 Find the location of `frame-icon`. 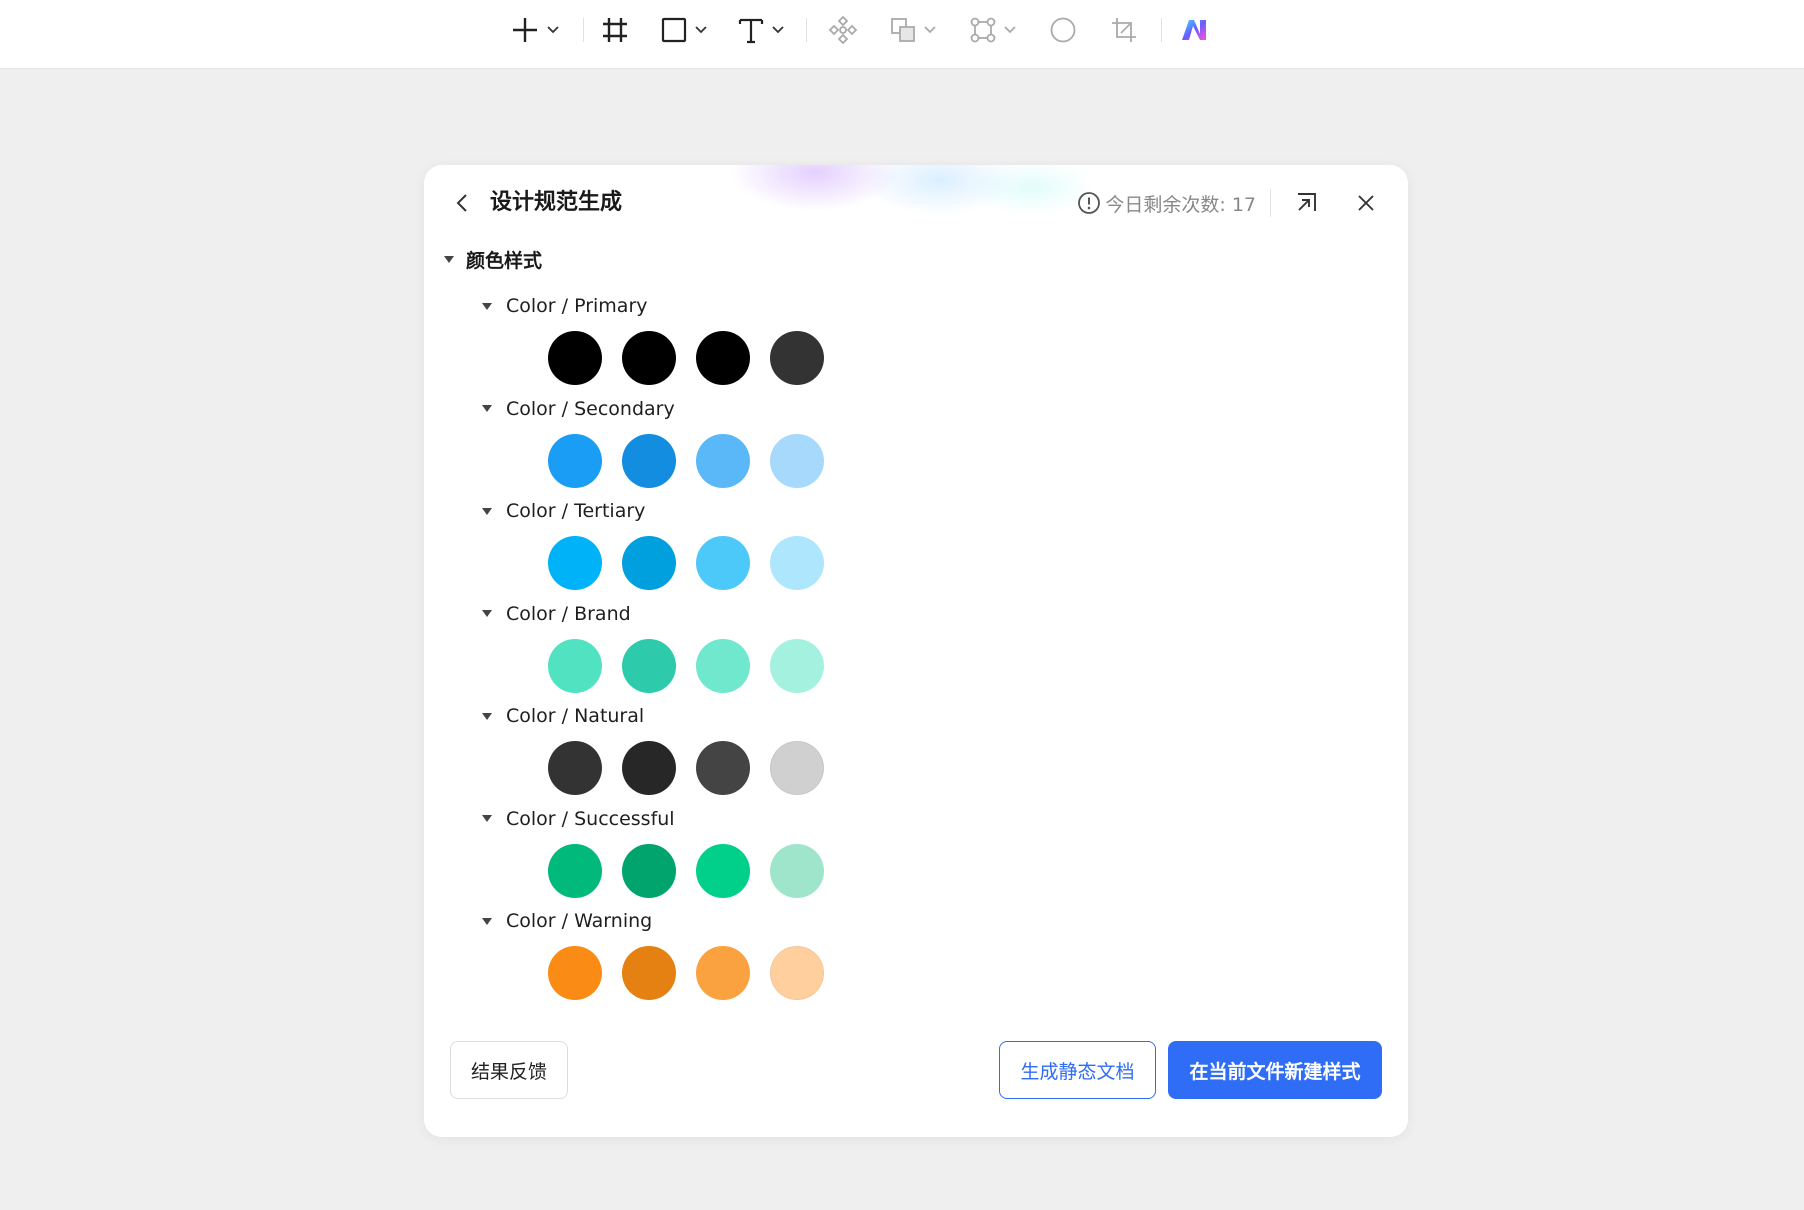

frame-icon is located at coordinates (615, 30).